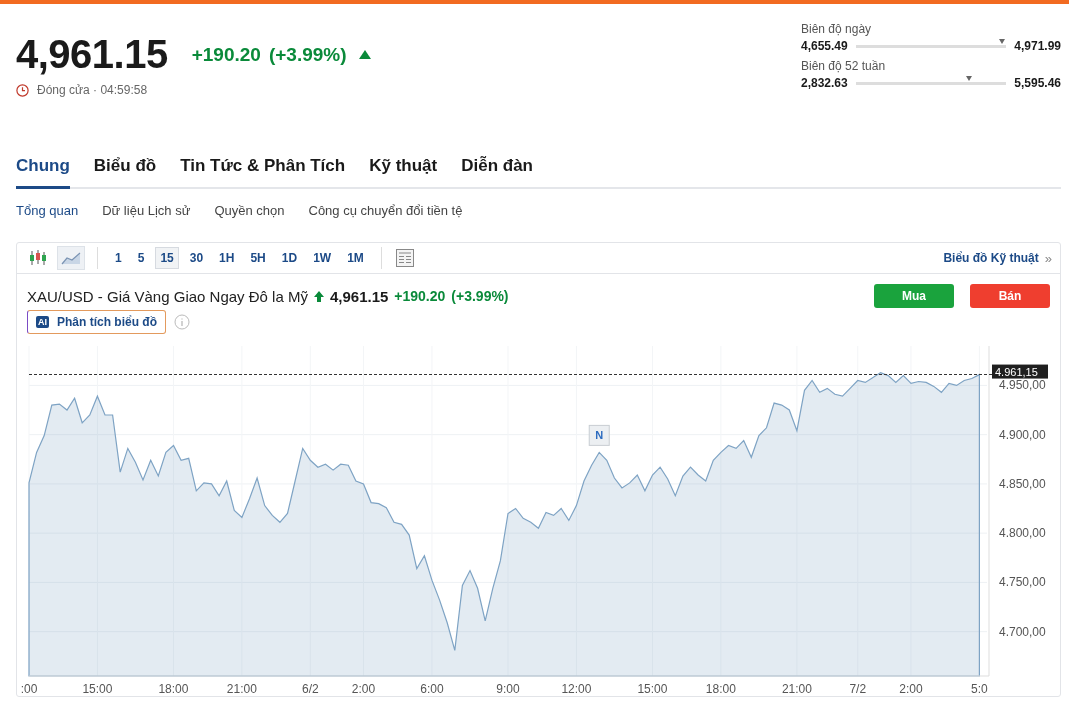 Image resolution: width=1069 pixels, height=723 pixels. I want to click on arrow-icon, so click(318, 296).